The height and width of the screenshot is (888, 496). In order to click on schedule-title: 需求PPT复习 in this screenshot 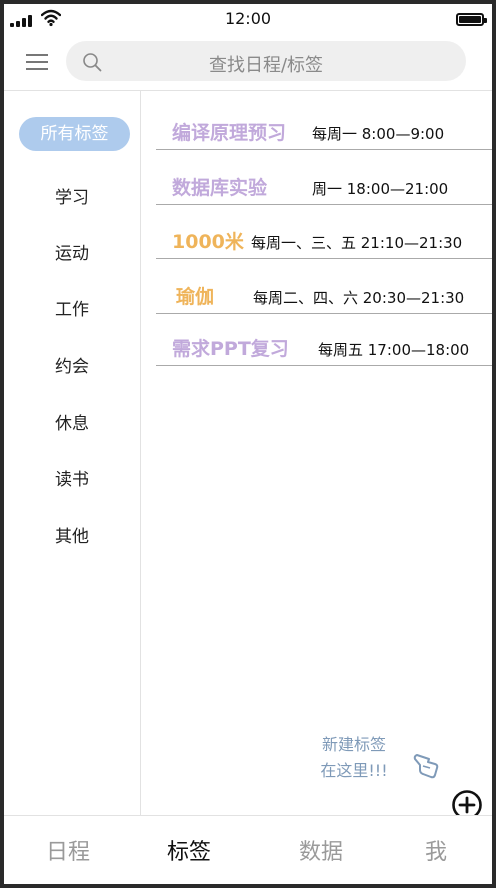, I will do `click(230, 349)`.